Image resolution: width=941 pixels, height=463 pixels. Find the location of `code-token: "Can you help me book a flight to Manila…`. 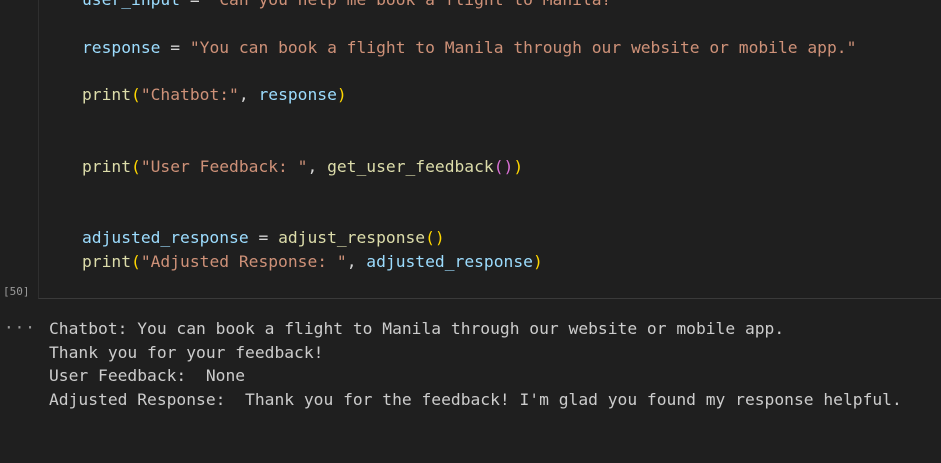

code-token: "Can you help me book a flight to Manila… is located at coordinates (415, 4).